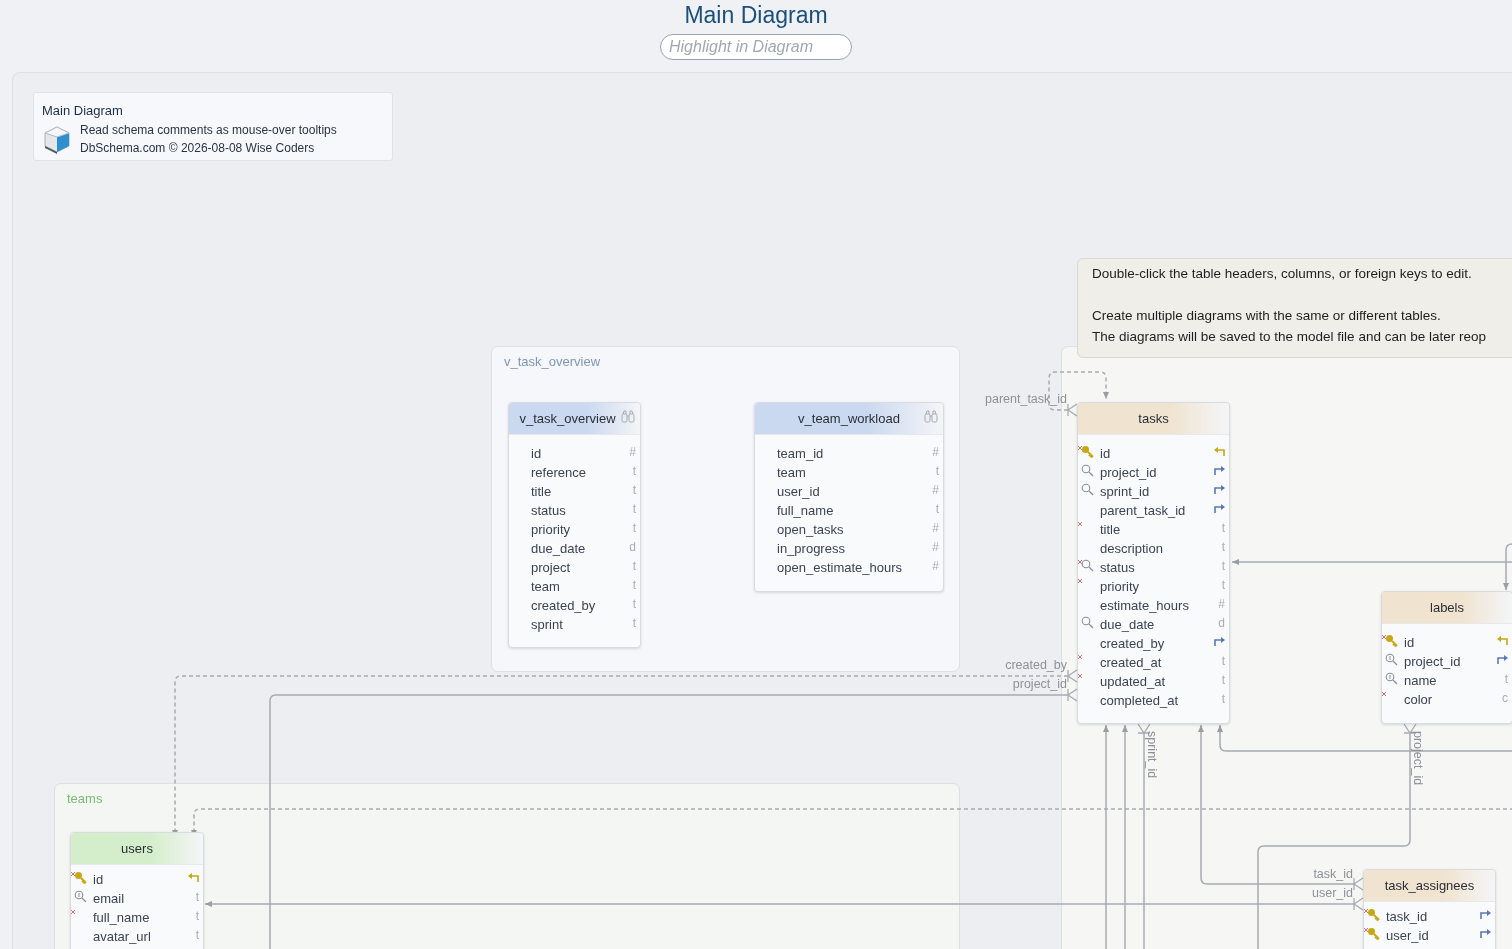  What do you see at coordinates (1026, 399) in the screenshot?
I see `connector-label: parent_task_id` at bounding box center [1026, 399].